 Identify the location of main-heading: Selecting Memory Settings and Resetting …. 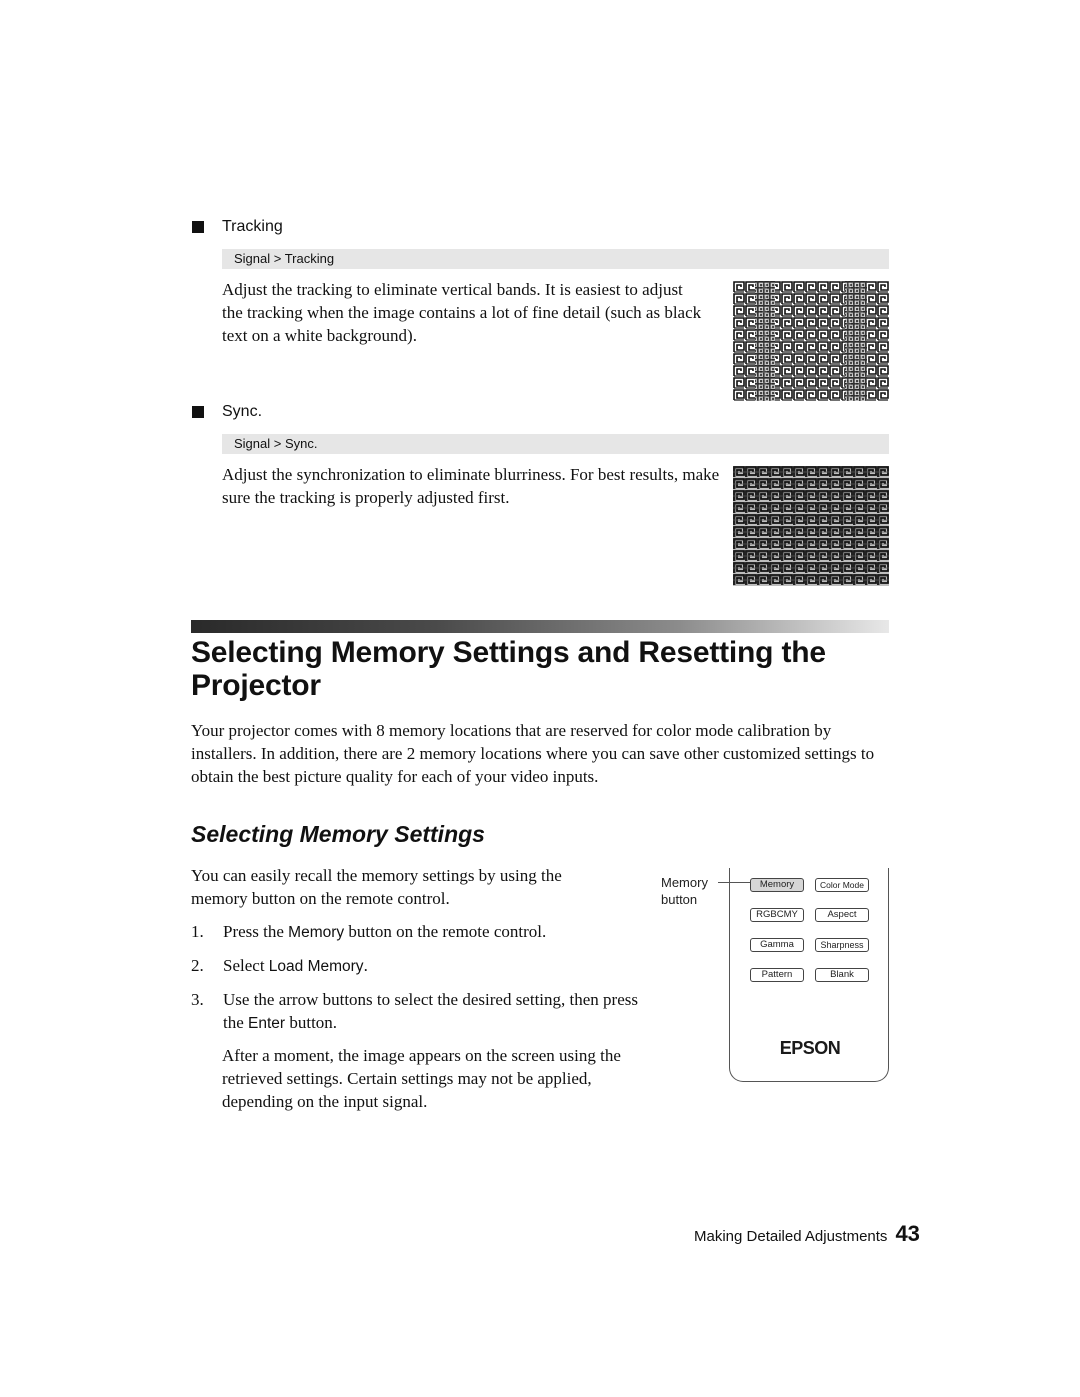
(508, 669).